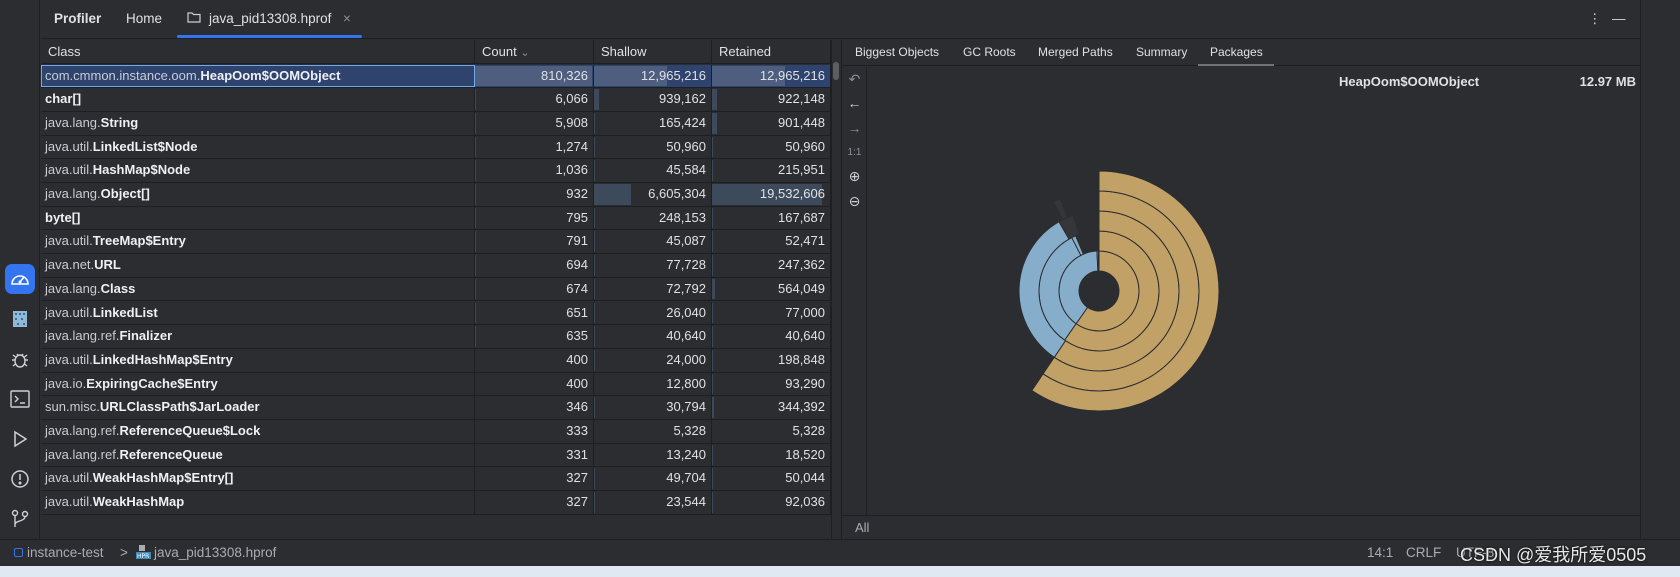 The image size is (1680, 577). I want to click on retained-cell: 564,049, so click(771, 289).